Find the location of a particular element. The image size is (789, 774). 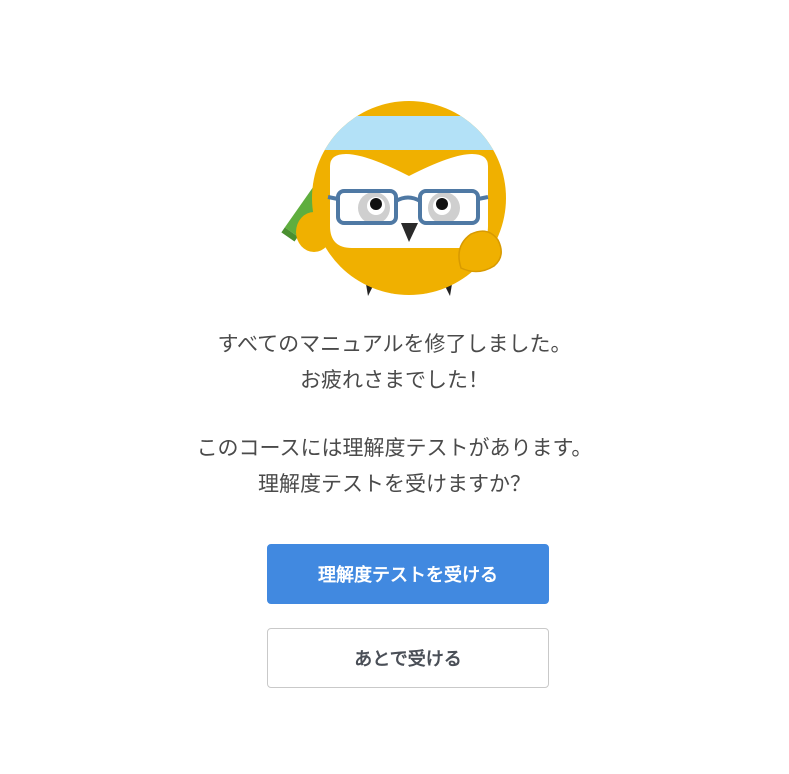

take-later-button: あとで受ける is located at coordinates (408, 658).